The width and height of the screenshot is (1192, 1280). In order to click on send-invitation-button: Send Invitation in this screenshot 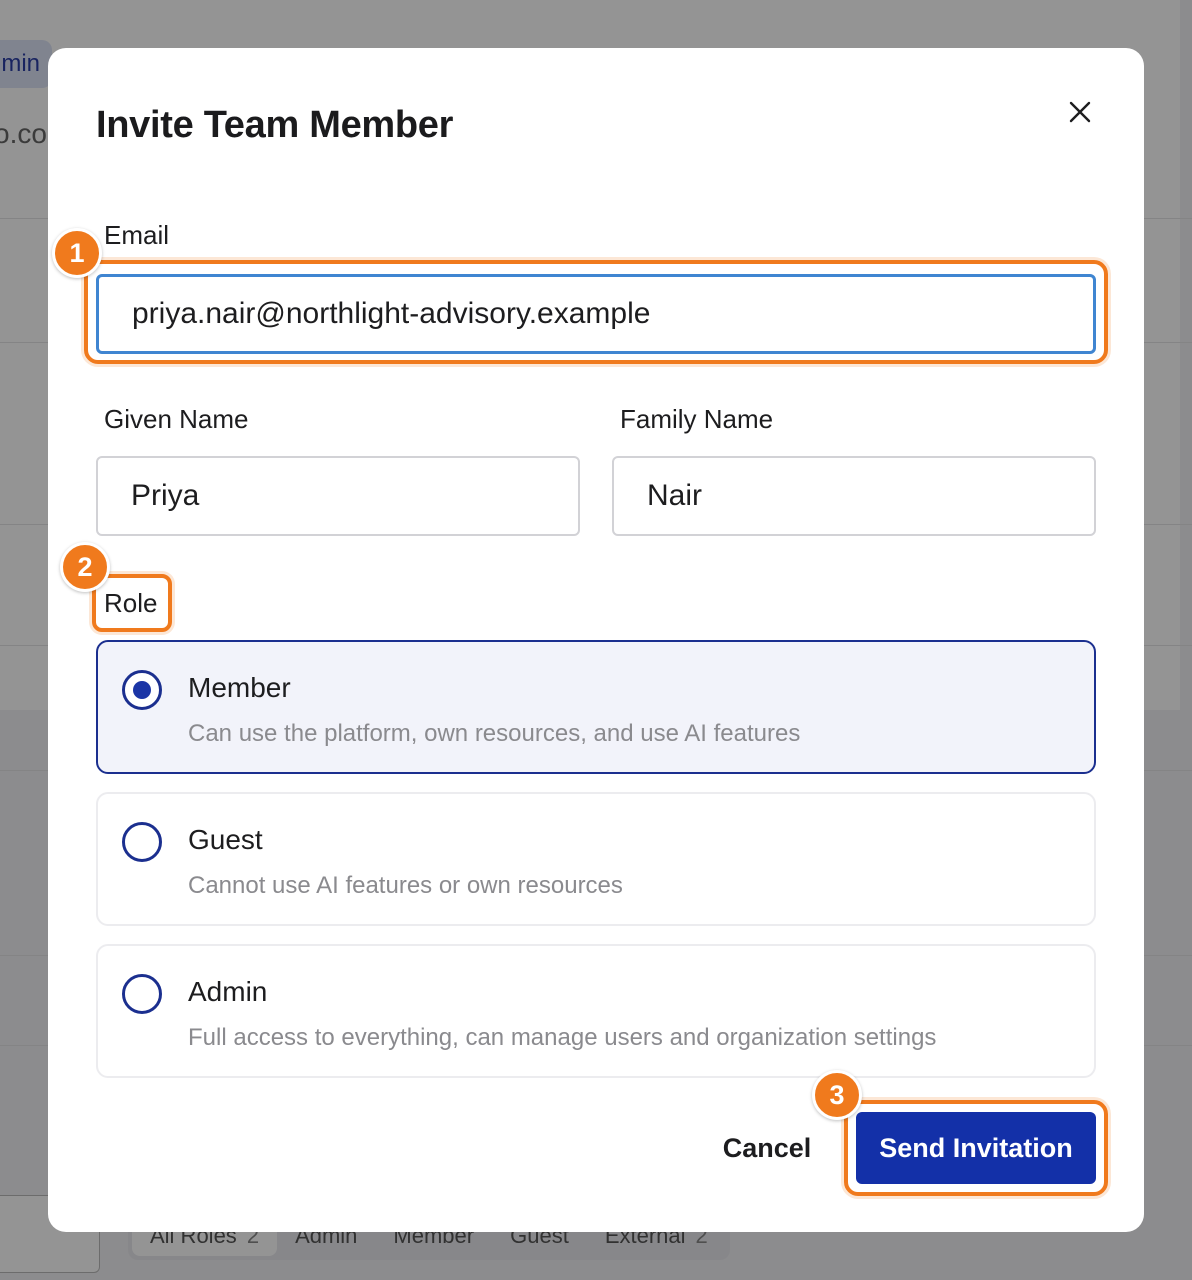, I will do `click(976, 1148)`.